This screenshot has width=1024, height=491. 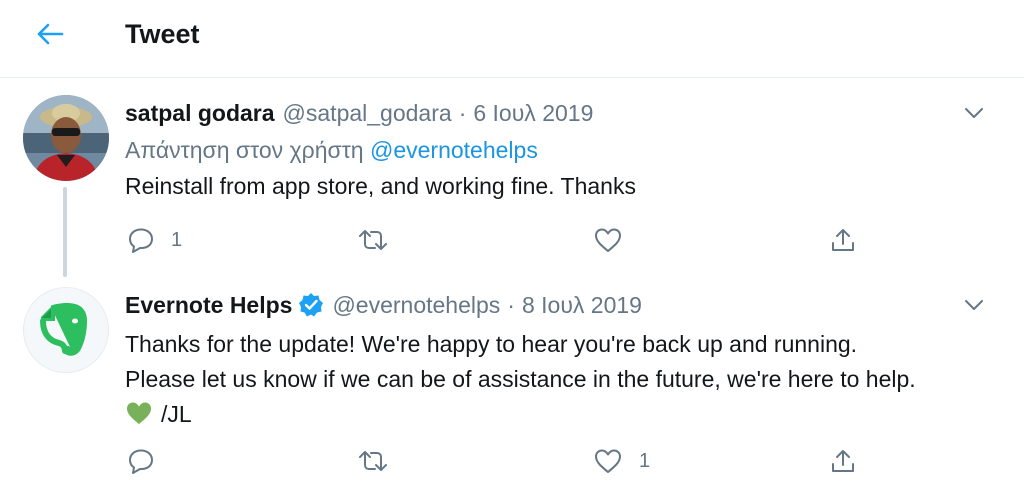 I want to click on author-name: Evernote Helps, so click(x=208, y=305).